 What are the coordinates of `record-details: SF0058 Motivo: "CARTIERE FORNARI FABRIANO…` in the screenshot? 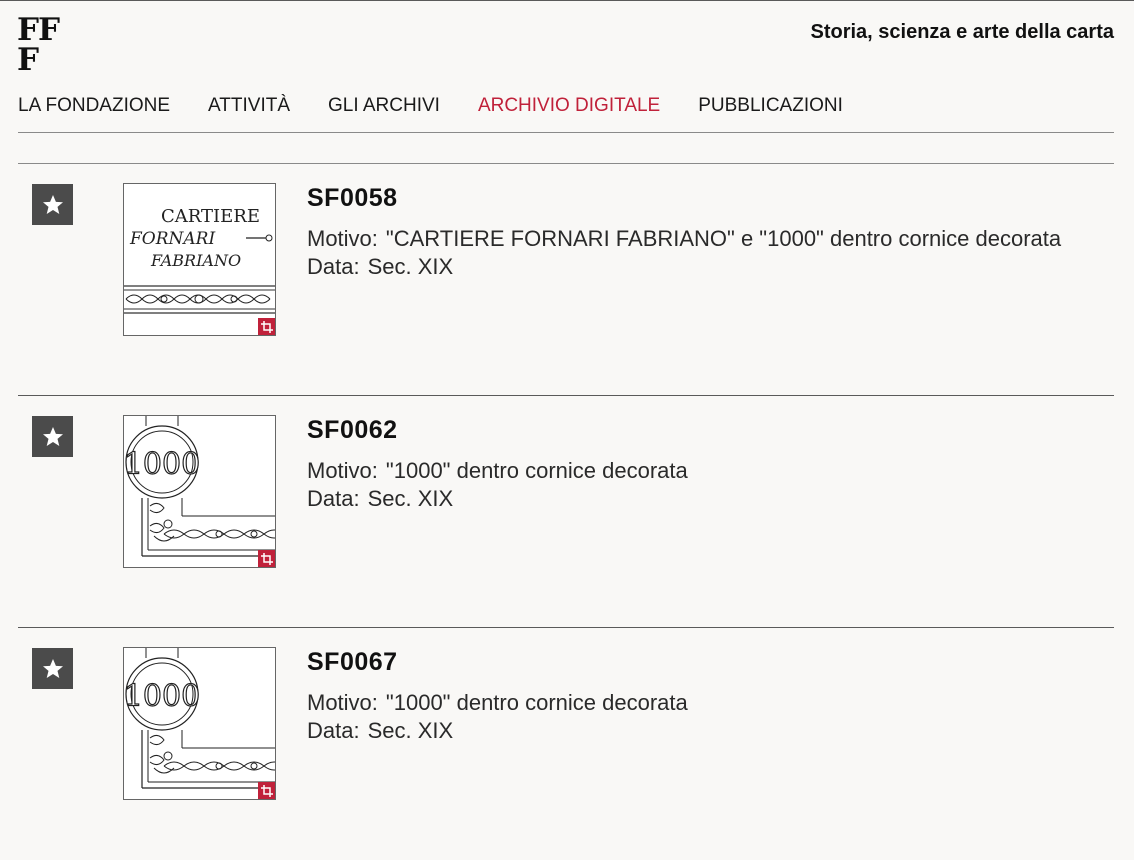 It's located at (710, 232).